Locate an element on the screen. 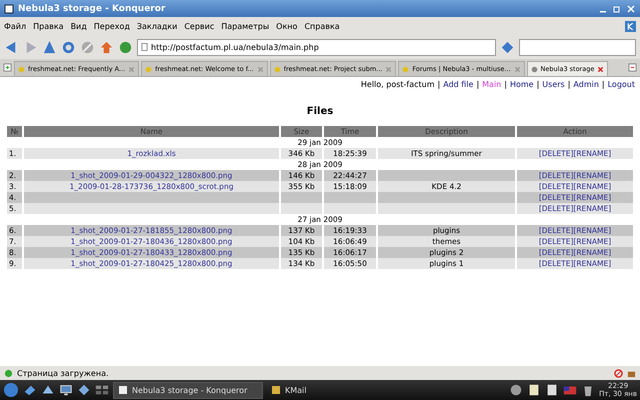 The width and height of the screenshot is (640, 400). nav-link: Main is located at coordinates (492, 84).